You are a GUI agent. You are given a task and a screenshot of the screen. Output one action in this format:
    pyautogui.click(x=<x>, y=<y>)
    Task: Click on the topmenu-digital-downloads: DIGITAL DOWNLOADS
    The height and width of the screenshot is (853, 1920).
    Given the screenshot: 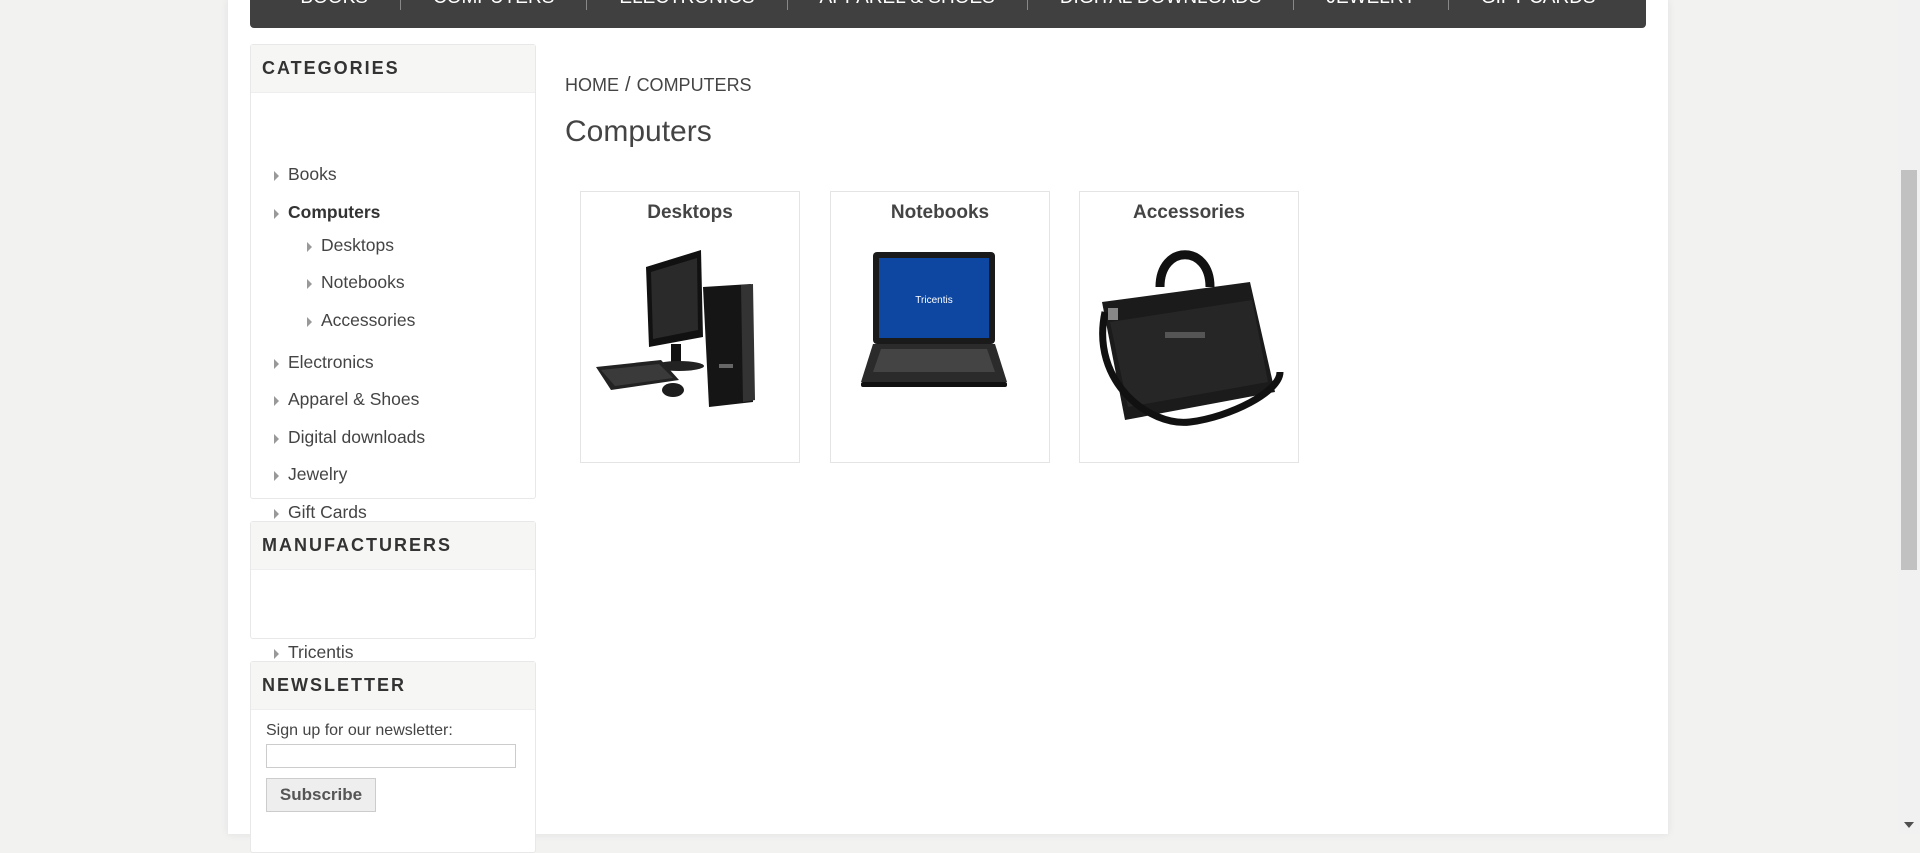 What is the action you would take?
    pyautogui.click(x=1161, y=4)
    